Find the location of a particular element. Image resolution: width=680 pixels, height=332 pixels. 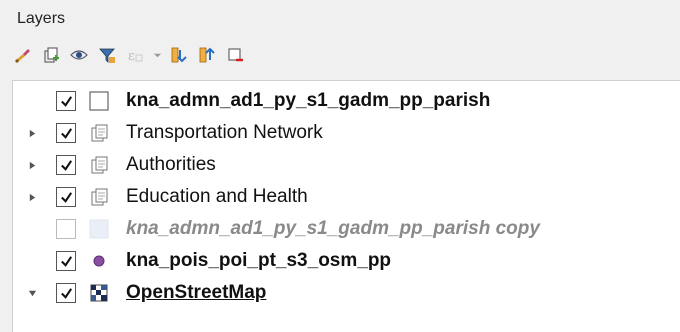

polygon-layer-icon is located at coordinates (99, 101).